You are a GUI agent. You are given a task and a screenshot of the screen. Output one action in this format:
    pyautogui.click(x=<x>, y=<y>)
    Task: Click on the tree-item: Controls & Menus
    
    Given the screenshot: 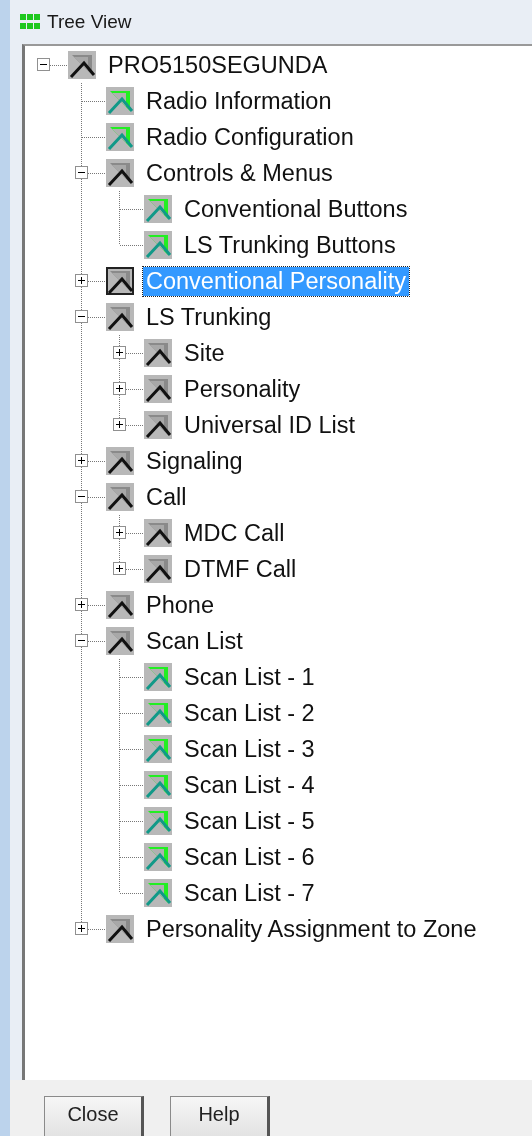 What is the action you would take?
    pyautogui.click(x=239, y=173)
    